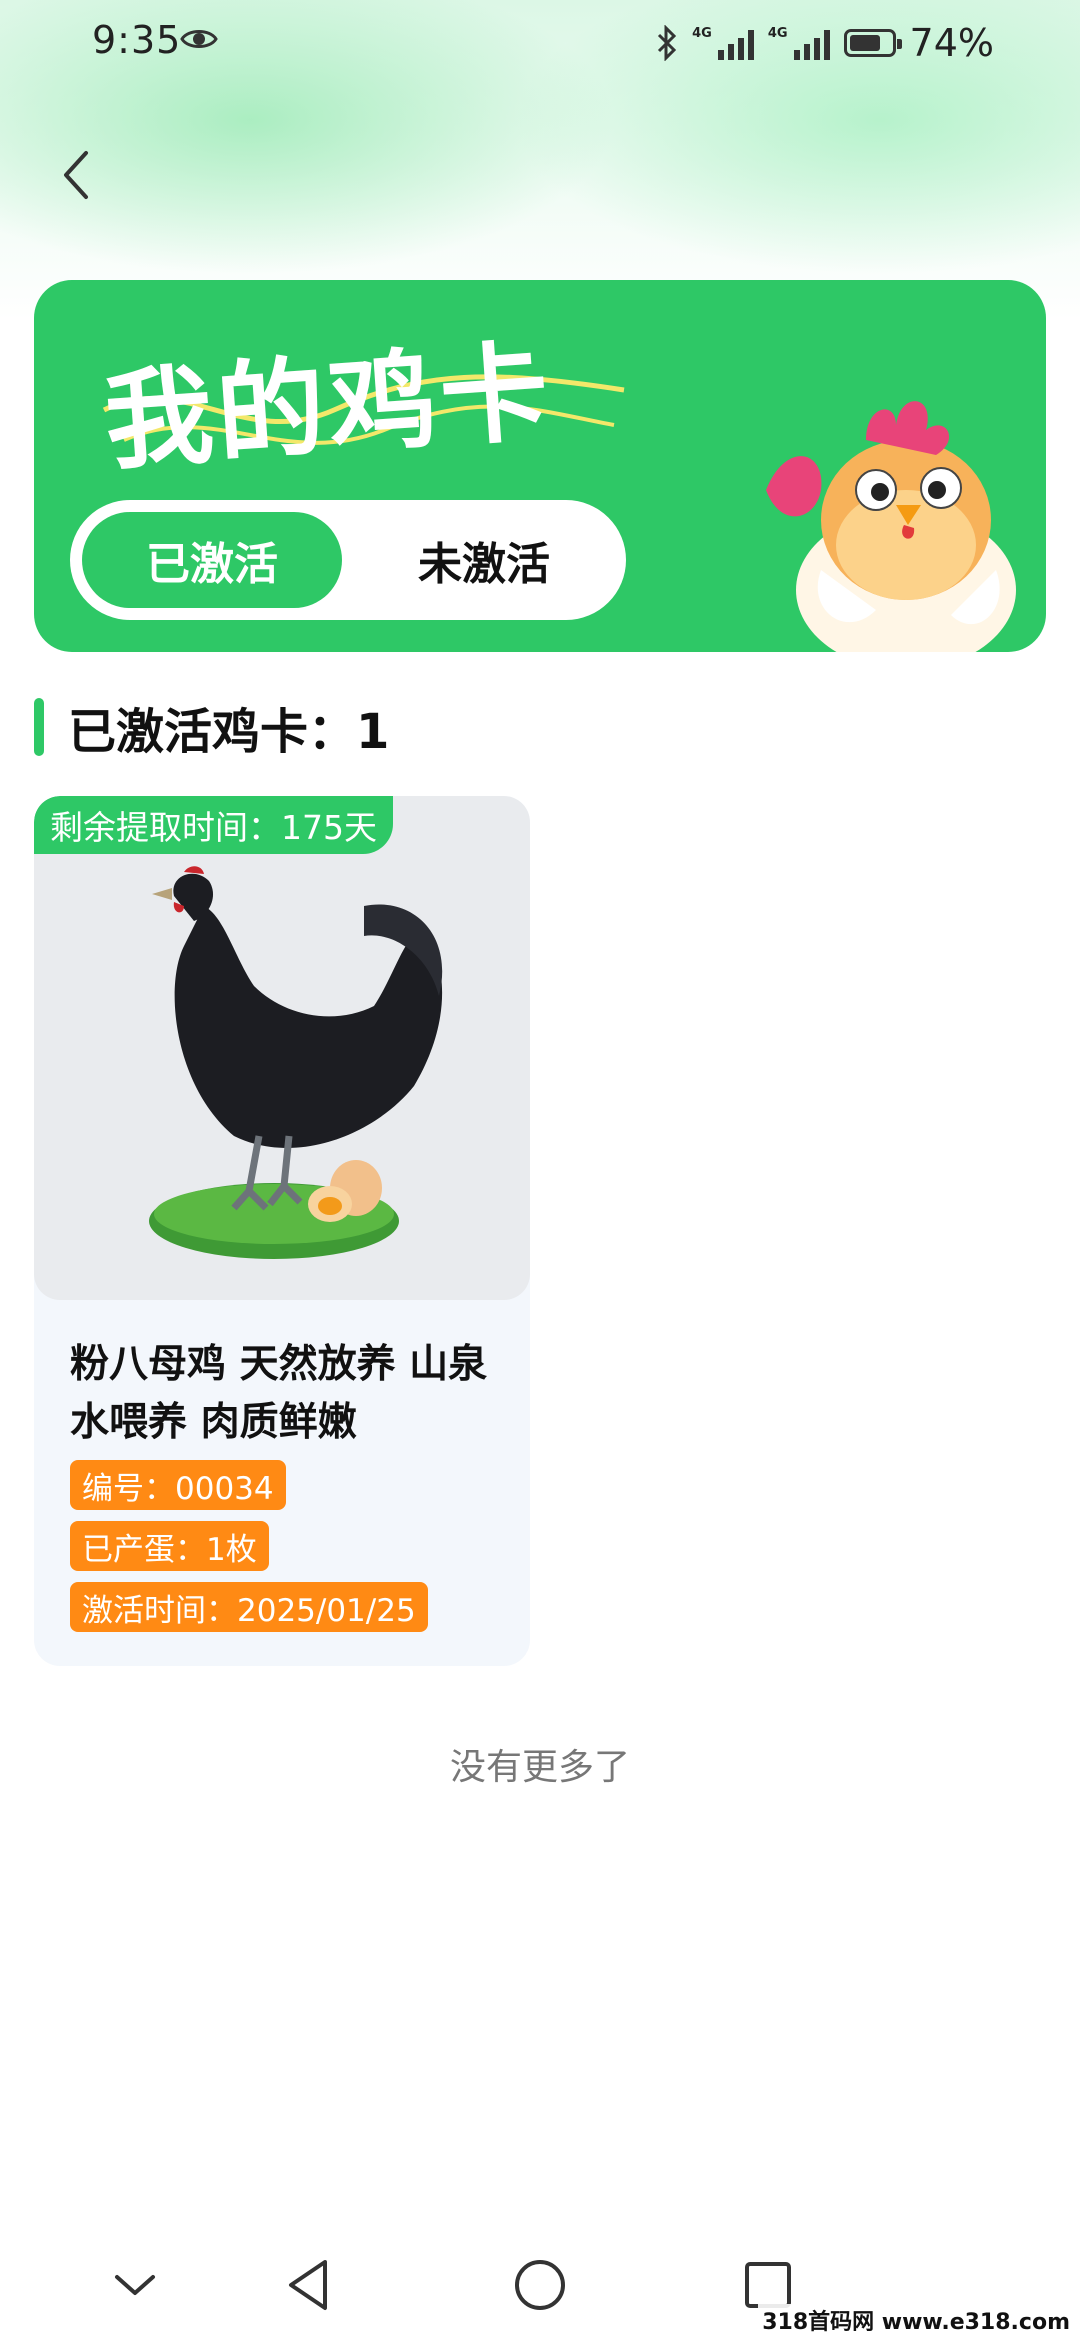 This screenshot has width=1080, height=2340. I want to click on battery-percent: 74%, so click(951, 43).